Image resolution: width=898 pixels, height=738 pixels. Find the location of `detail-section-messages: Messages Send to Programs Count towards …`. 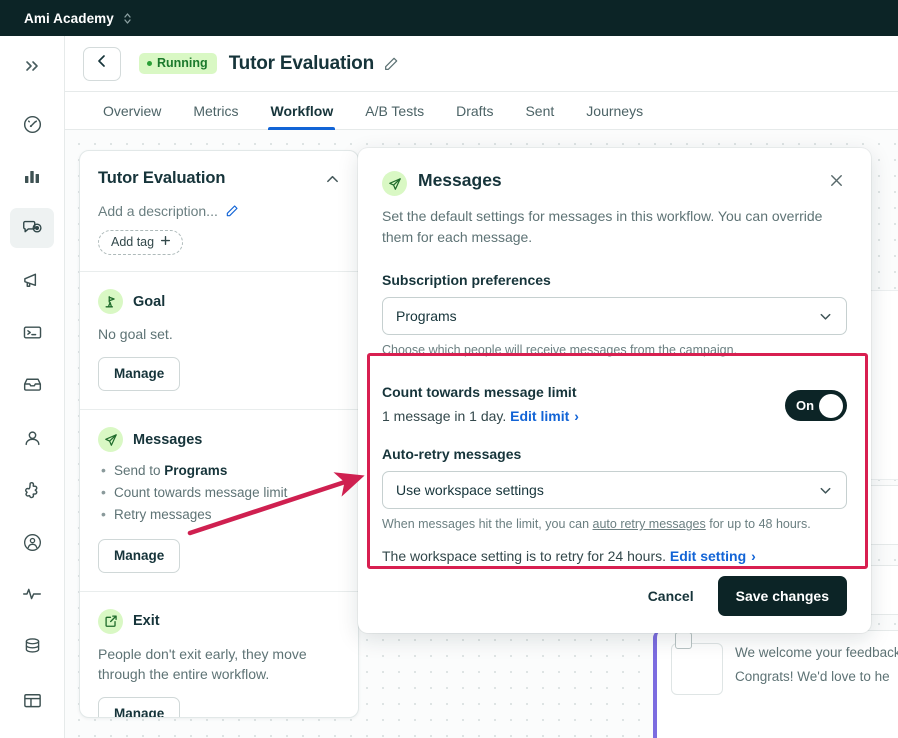

detail-section-messages: Messages Send to Programs Count towards … is located at coordinates (219, 500).